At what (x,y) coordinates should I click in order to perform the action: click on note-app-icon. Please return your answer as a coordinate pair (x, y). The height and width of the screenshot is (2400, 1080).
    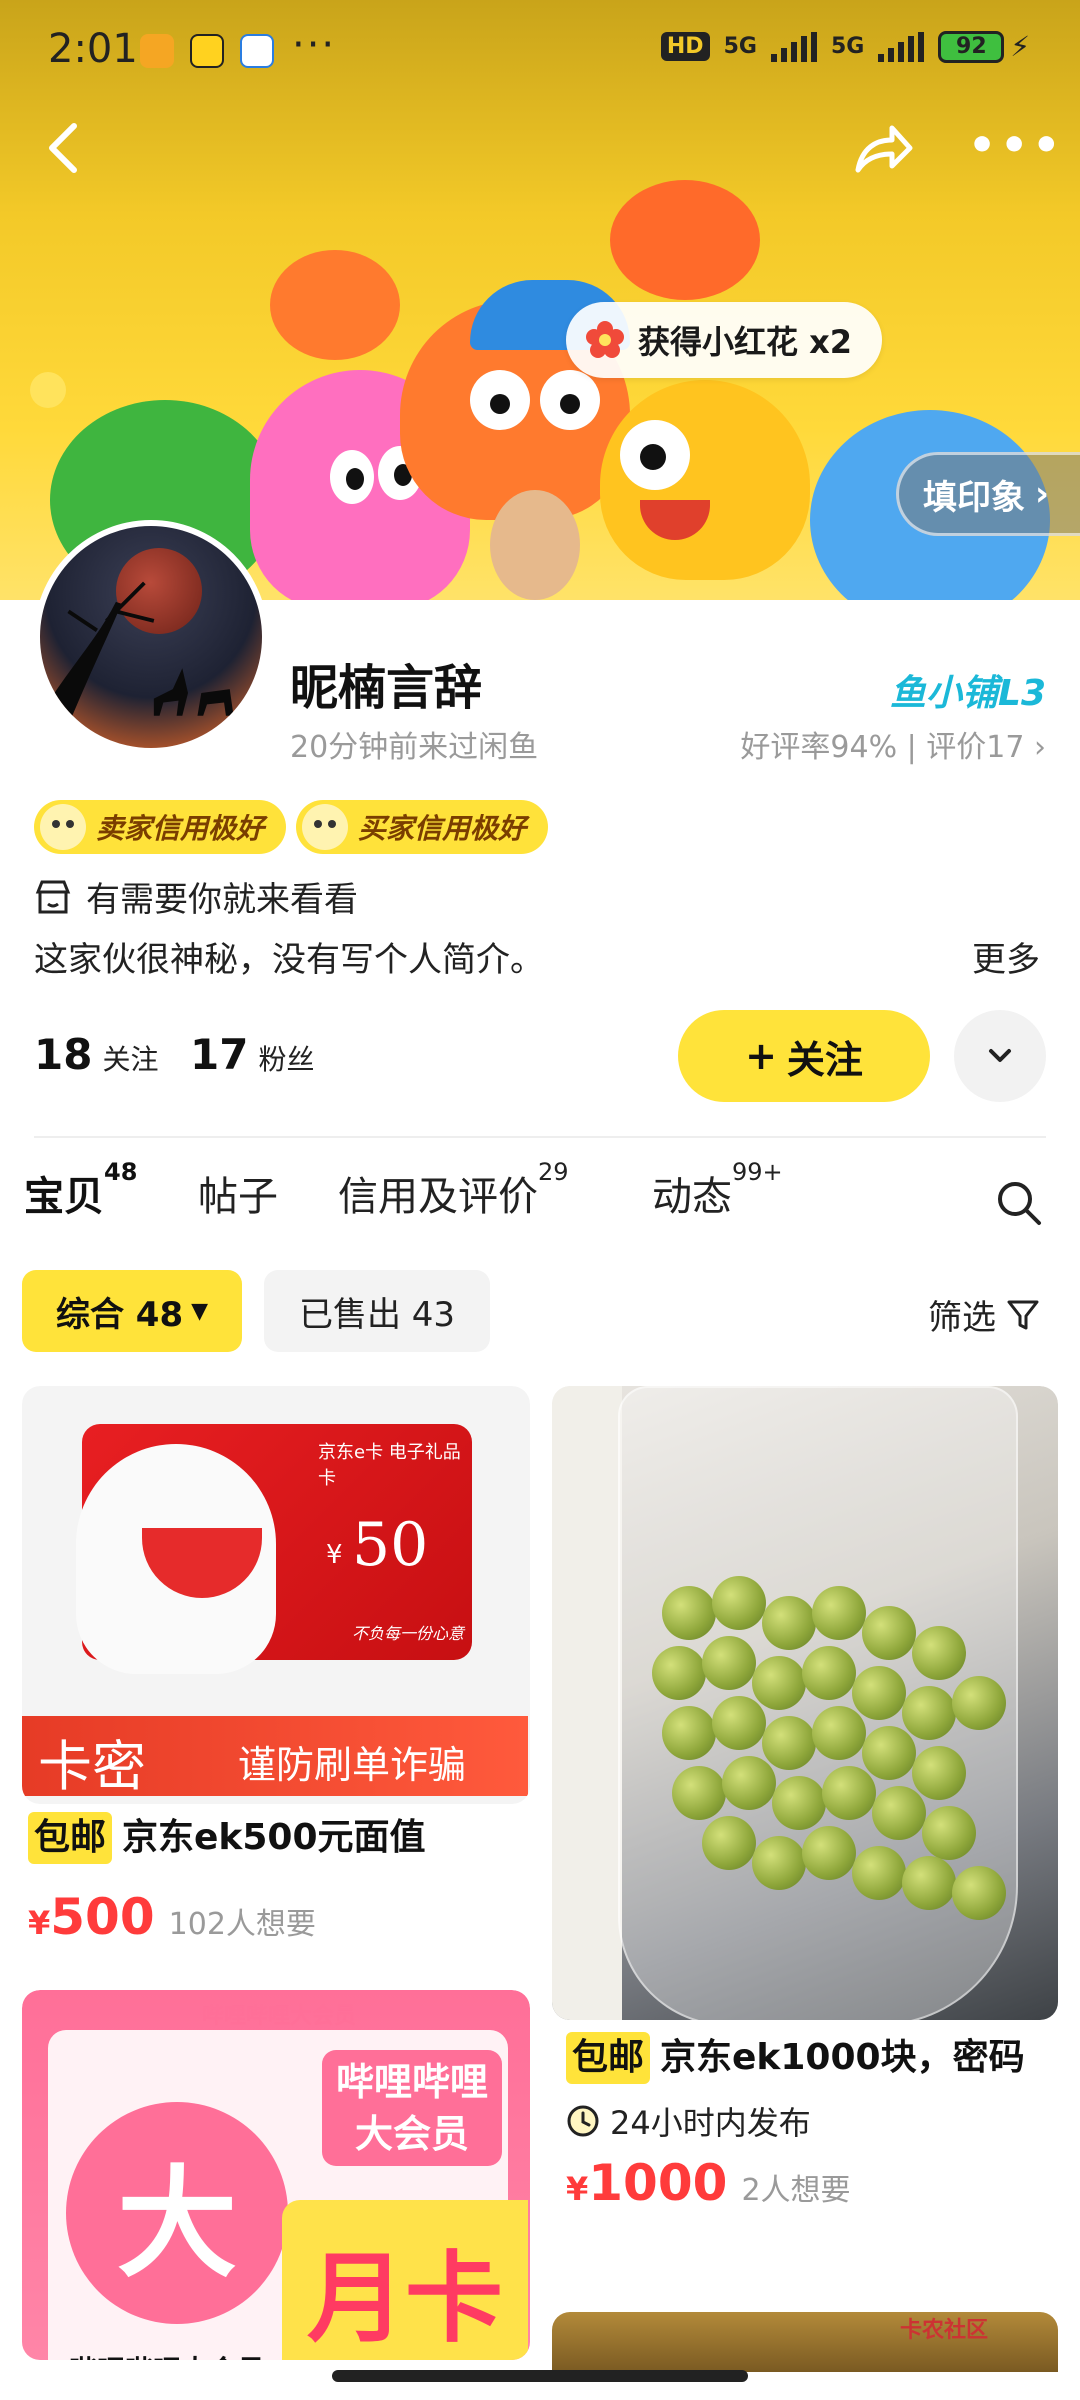
    Looking at the image, I should click on (157, 51).